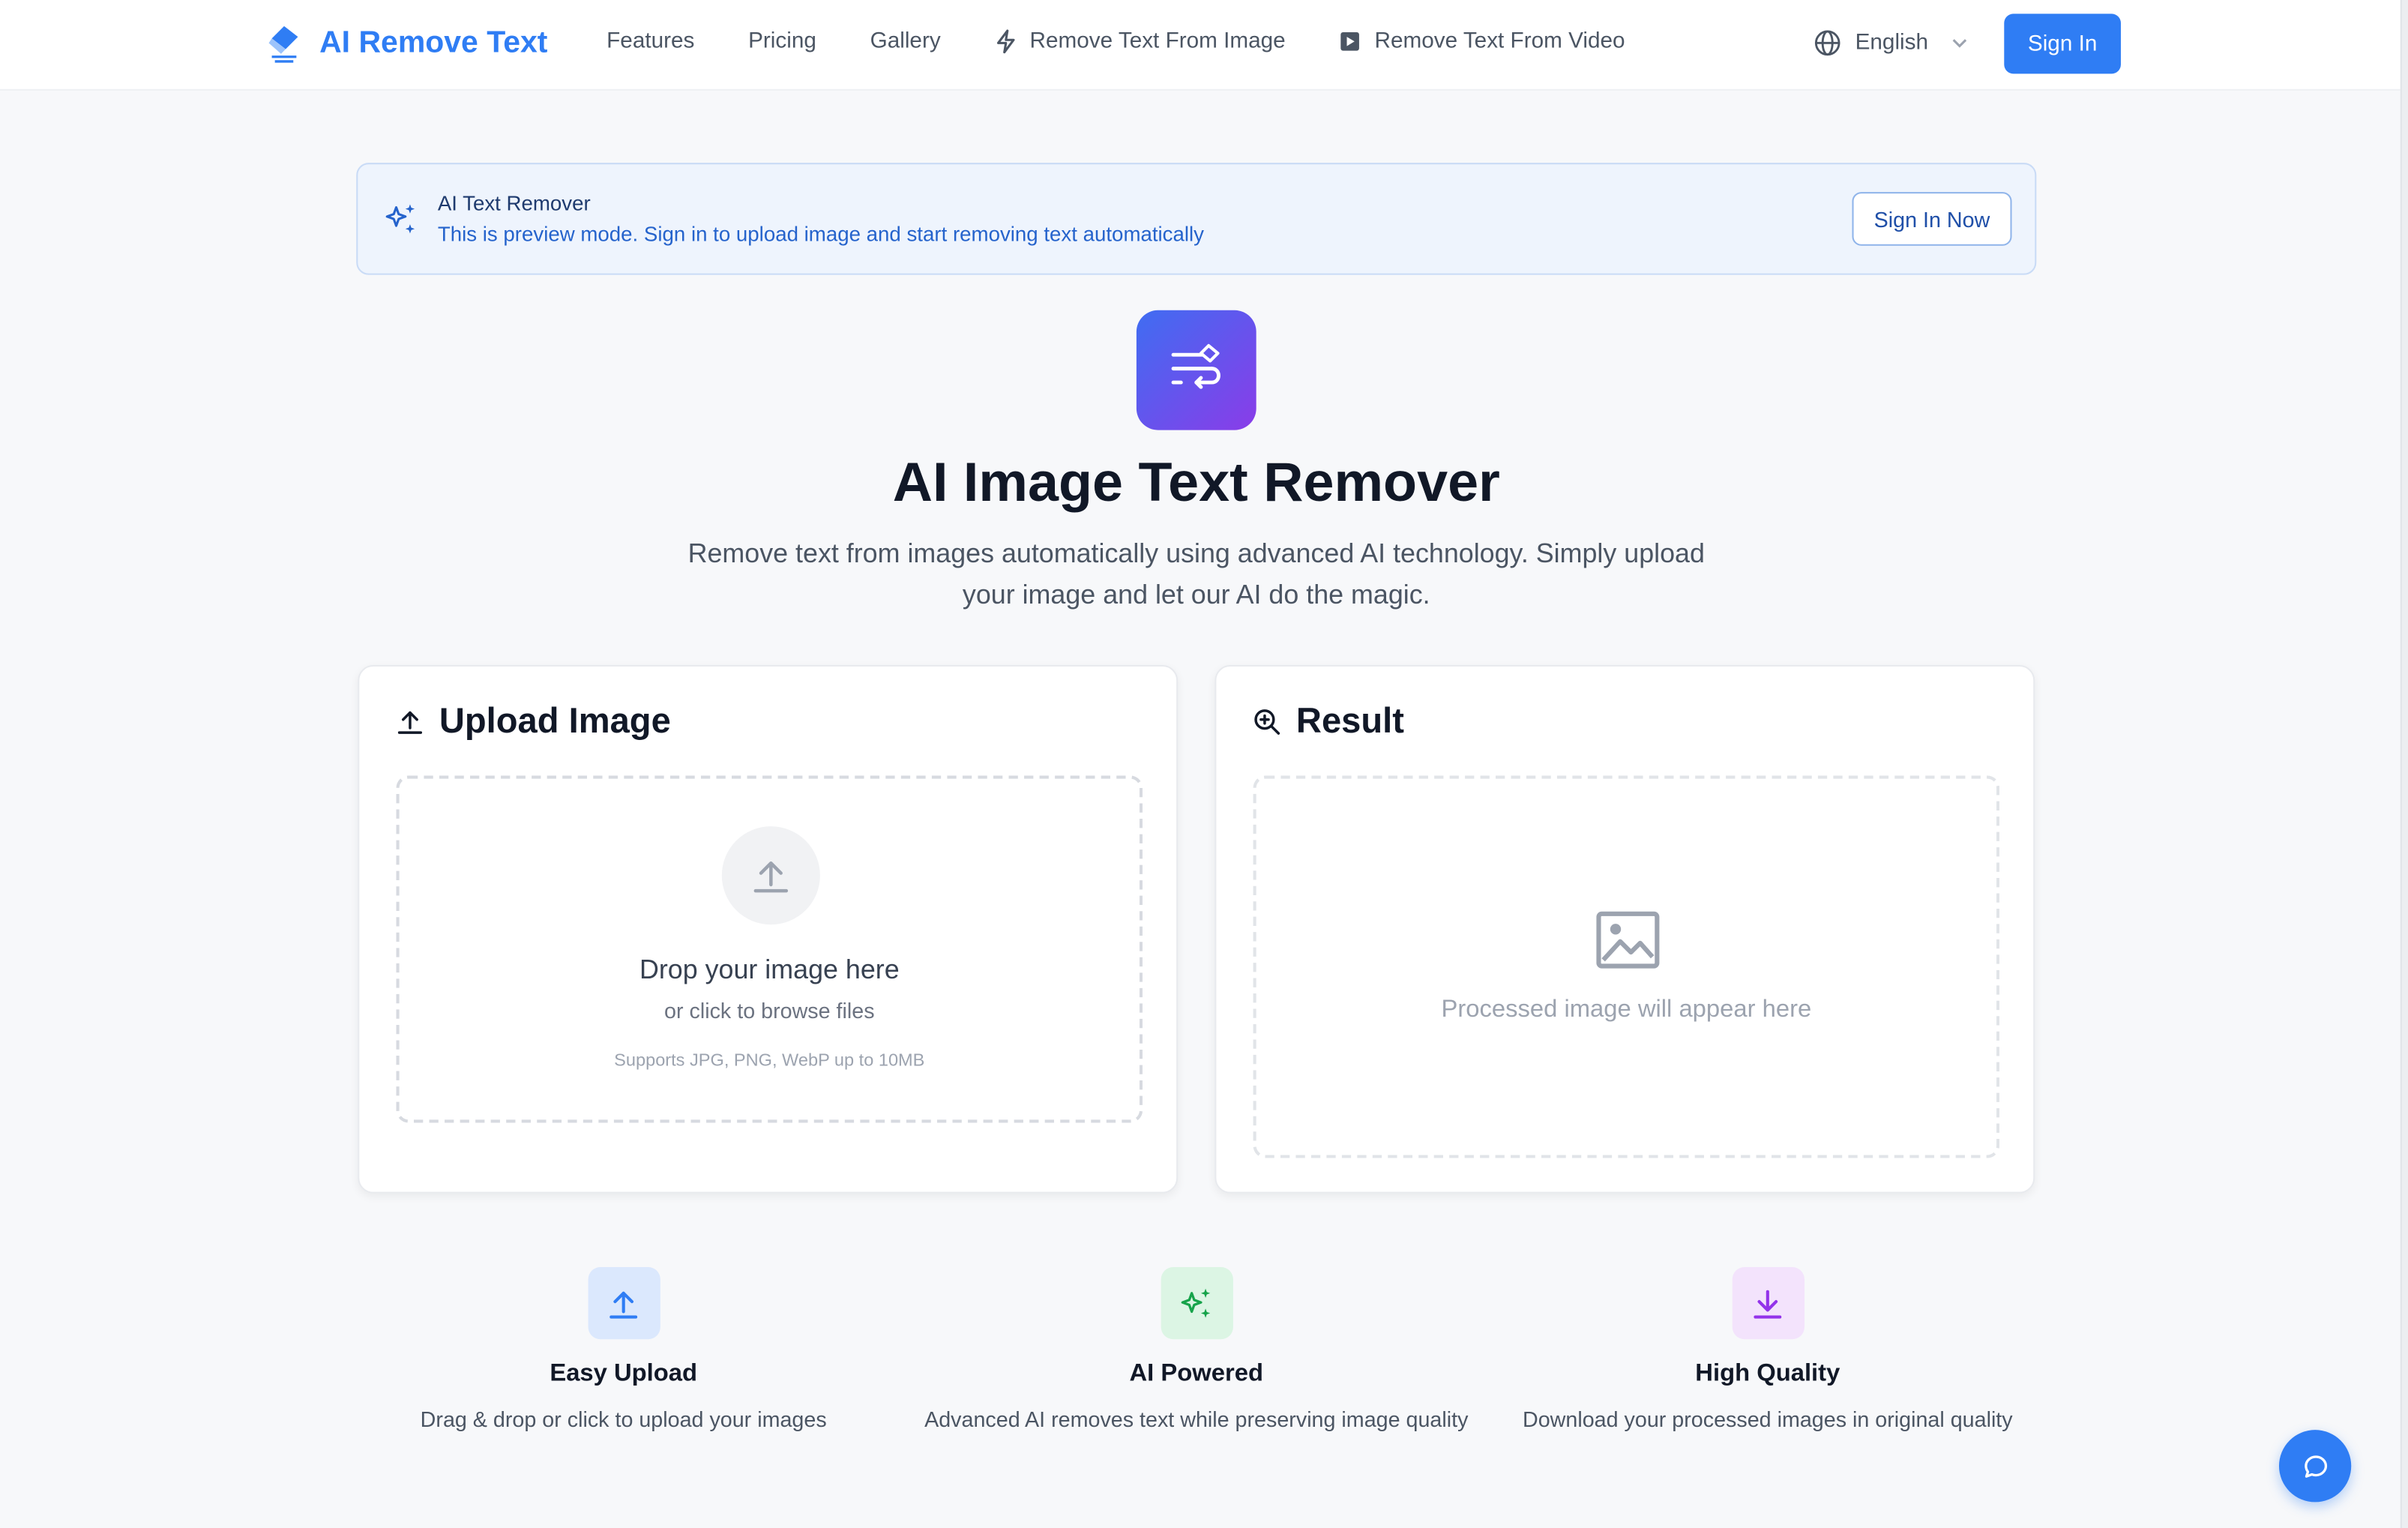  I want to click on feature-title: High Quality, so click(1767, 1374).